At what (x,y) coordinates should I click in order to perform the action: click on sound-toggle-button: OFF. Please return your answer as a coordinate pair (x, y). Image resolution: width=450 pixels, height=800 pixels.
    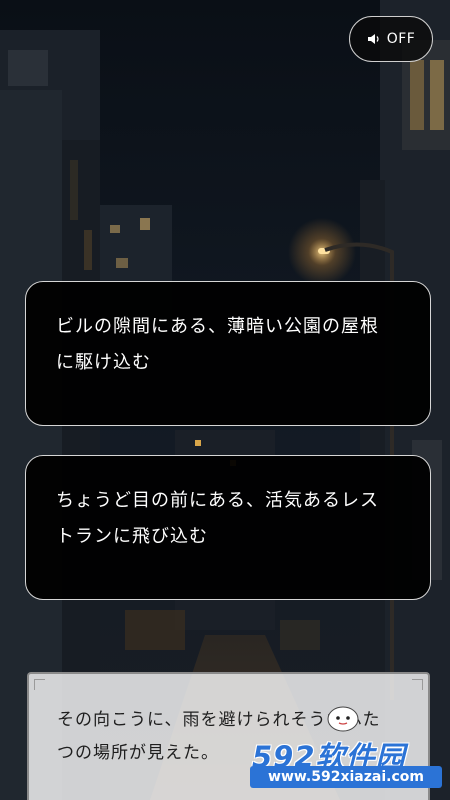
    Looking at the image, I should click on (391, 39).